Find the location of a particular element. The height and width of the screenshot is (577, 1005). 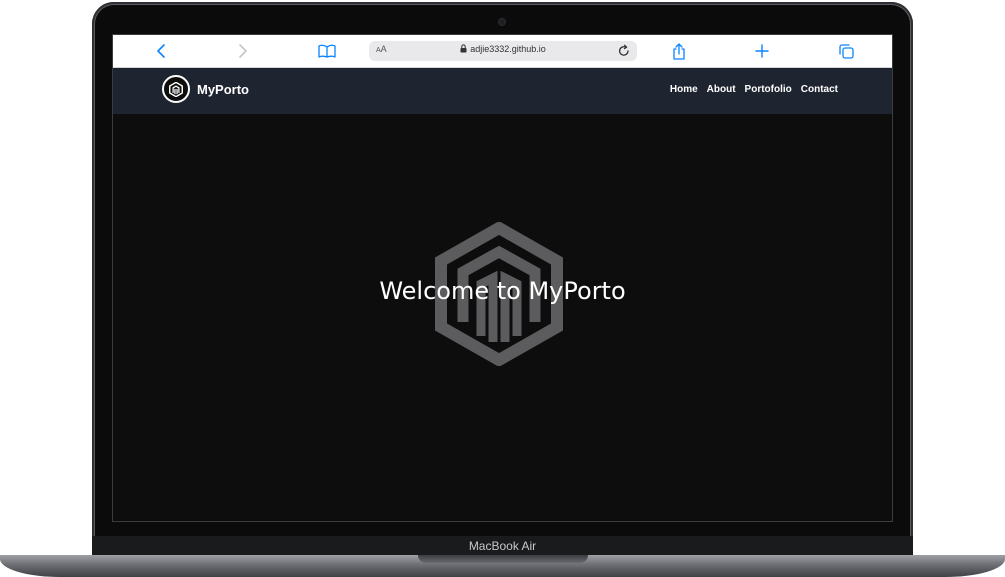

laptop-notch is located at coordinates (503, 559).